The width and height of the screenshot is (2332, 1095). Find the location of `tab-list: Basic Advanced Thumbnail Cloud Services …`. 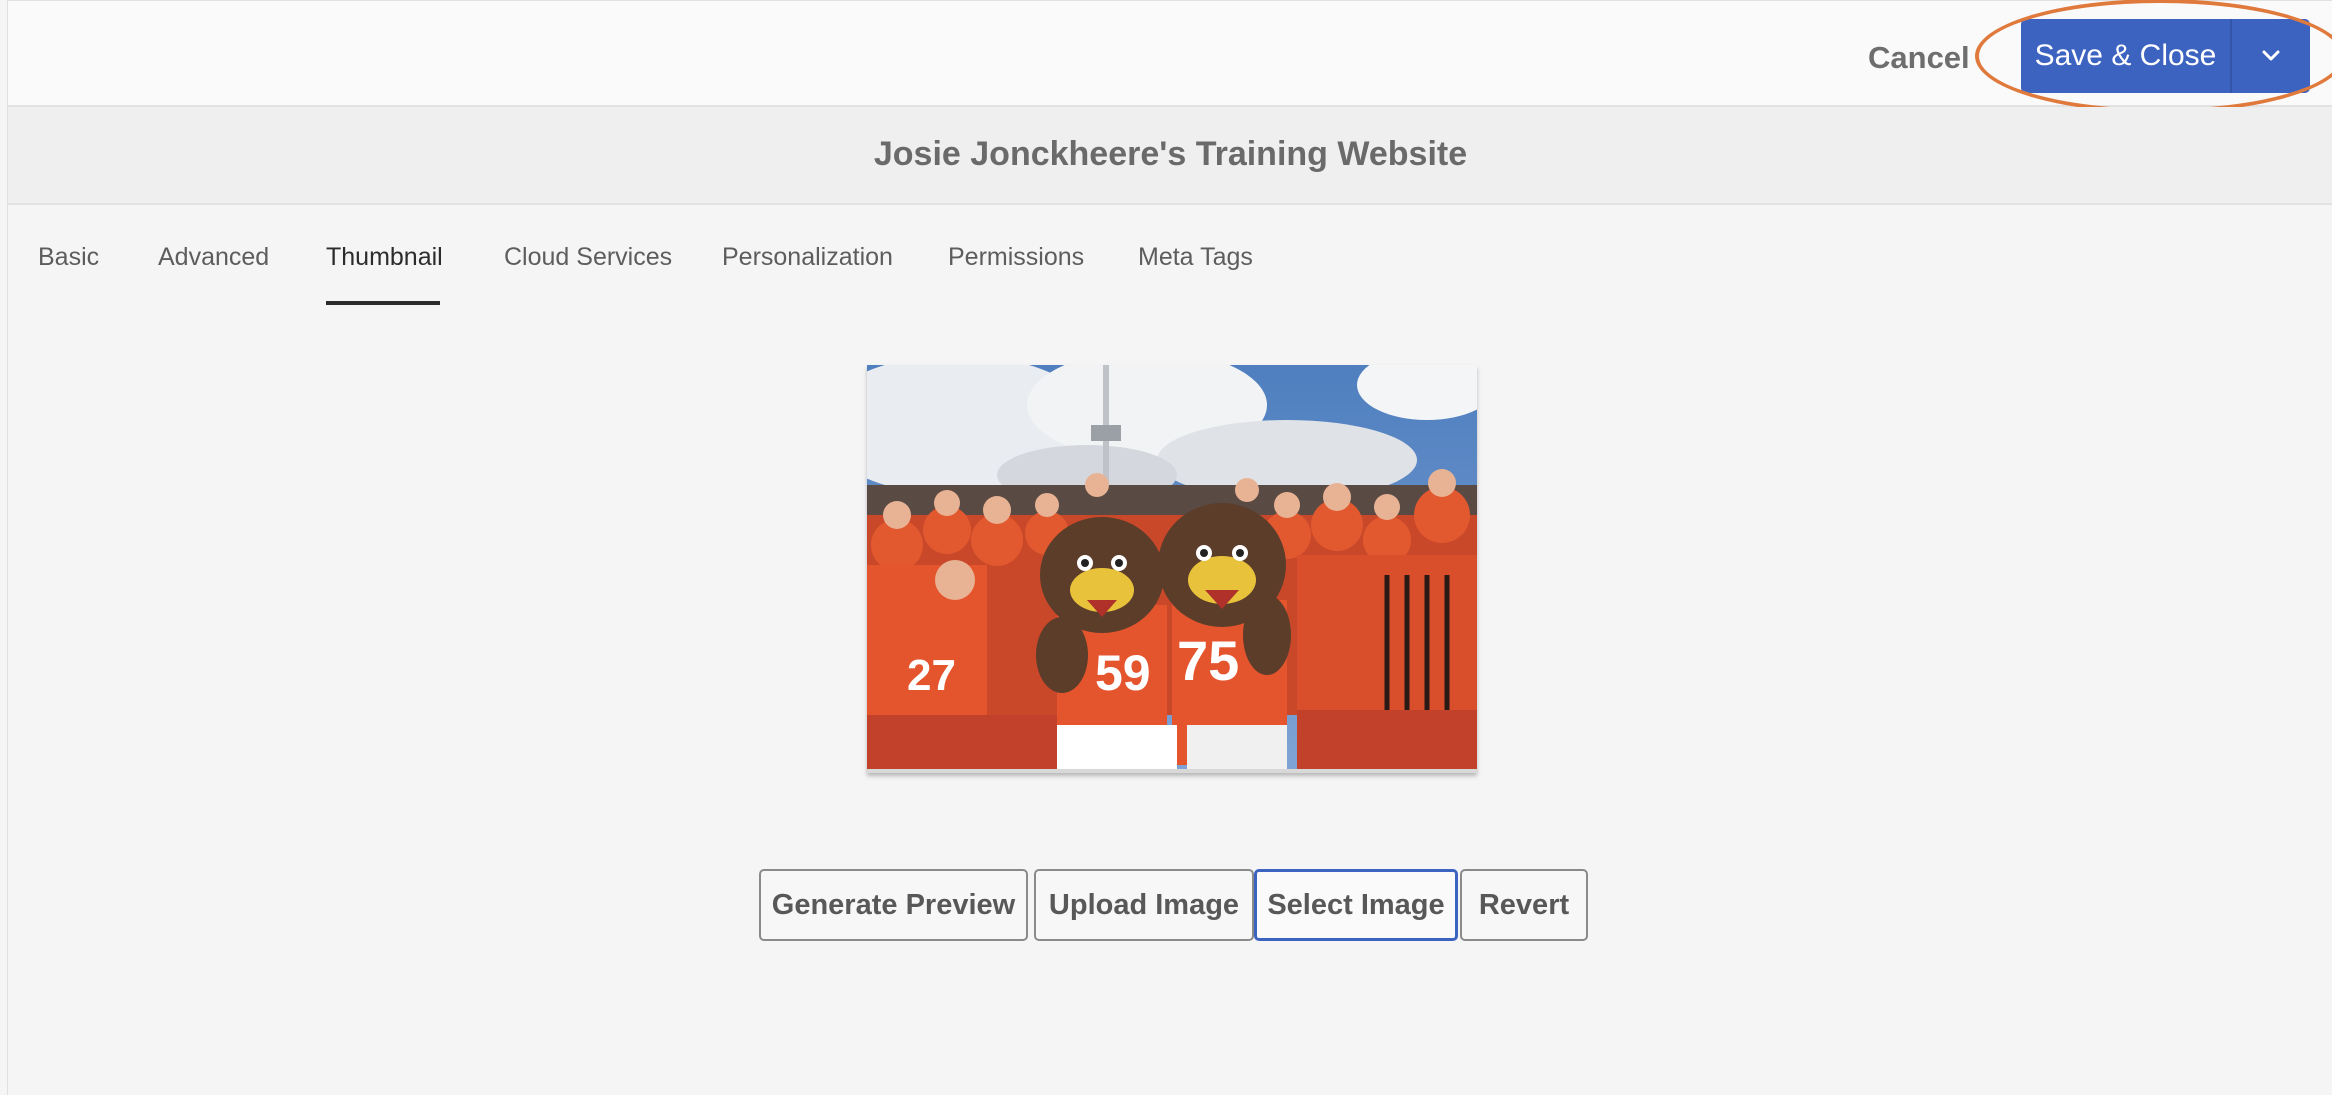

tab-list: Basic Advanced Thumbnail Cloud Services … is located at coordinates (1170, 255).